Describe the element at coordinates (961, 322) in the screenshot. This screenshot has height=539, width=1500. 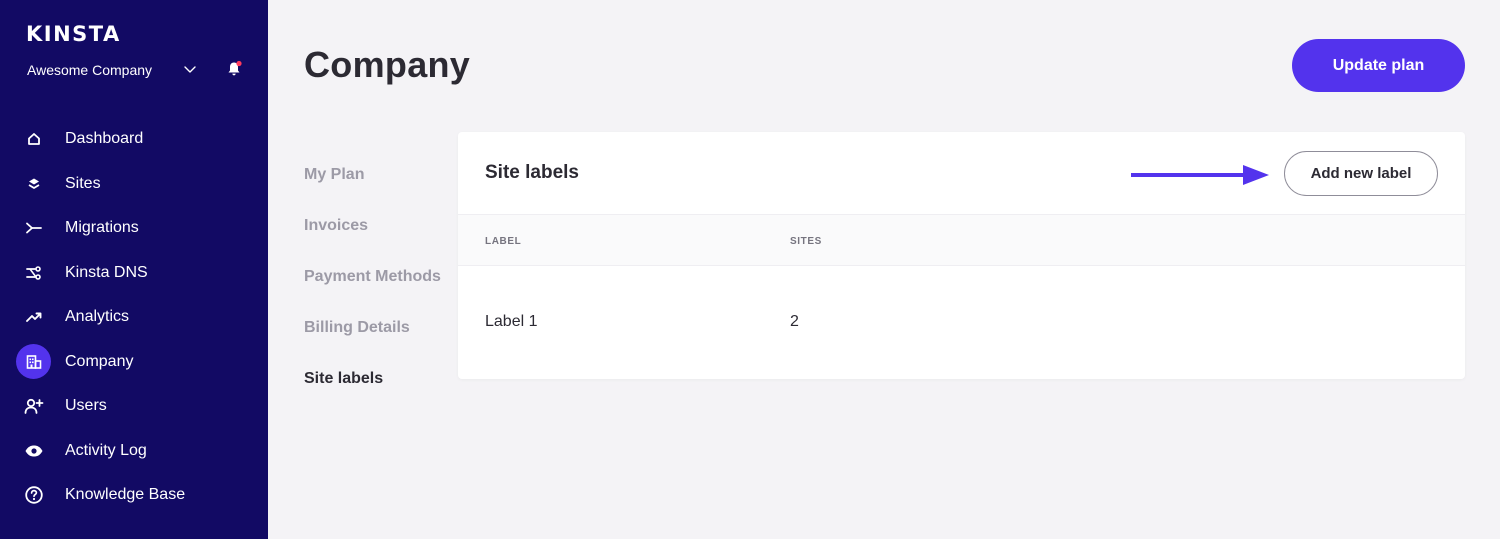
I see `table-row: Label 1 2` at that location.